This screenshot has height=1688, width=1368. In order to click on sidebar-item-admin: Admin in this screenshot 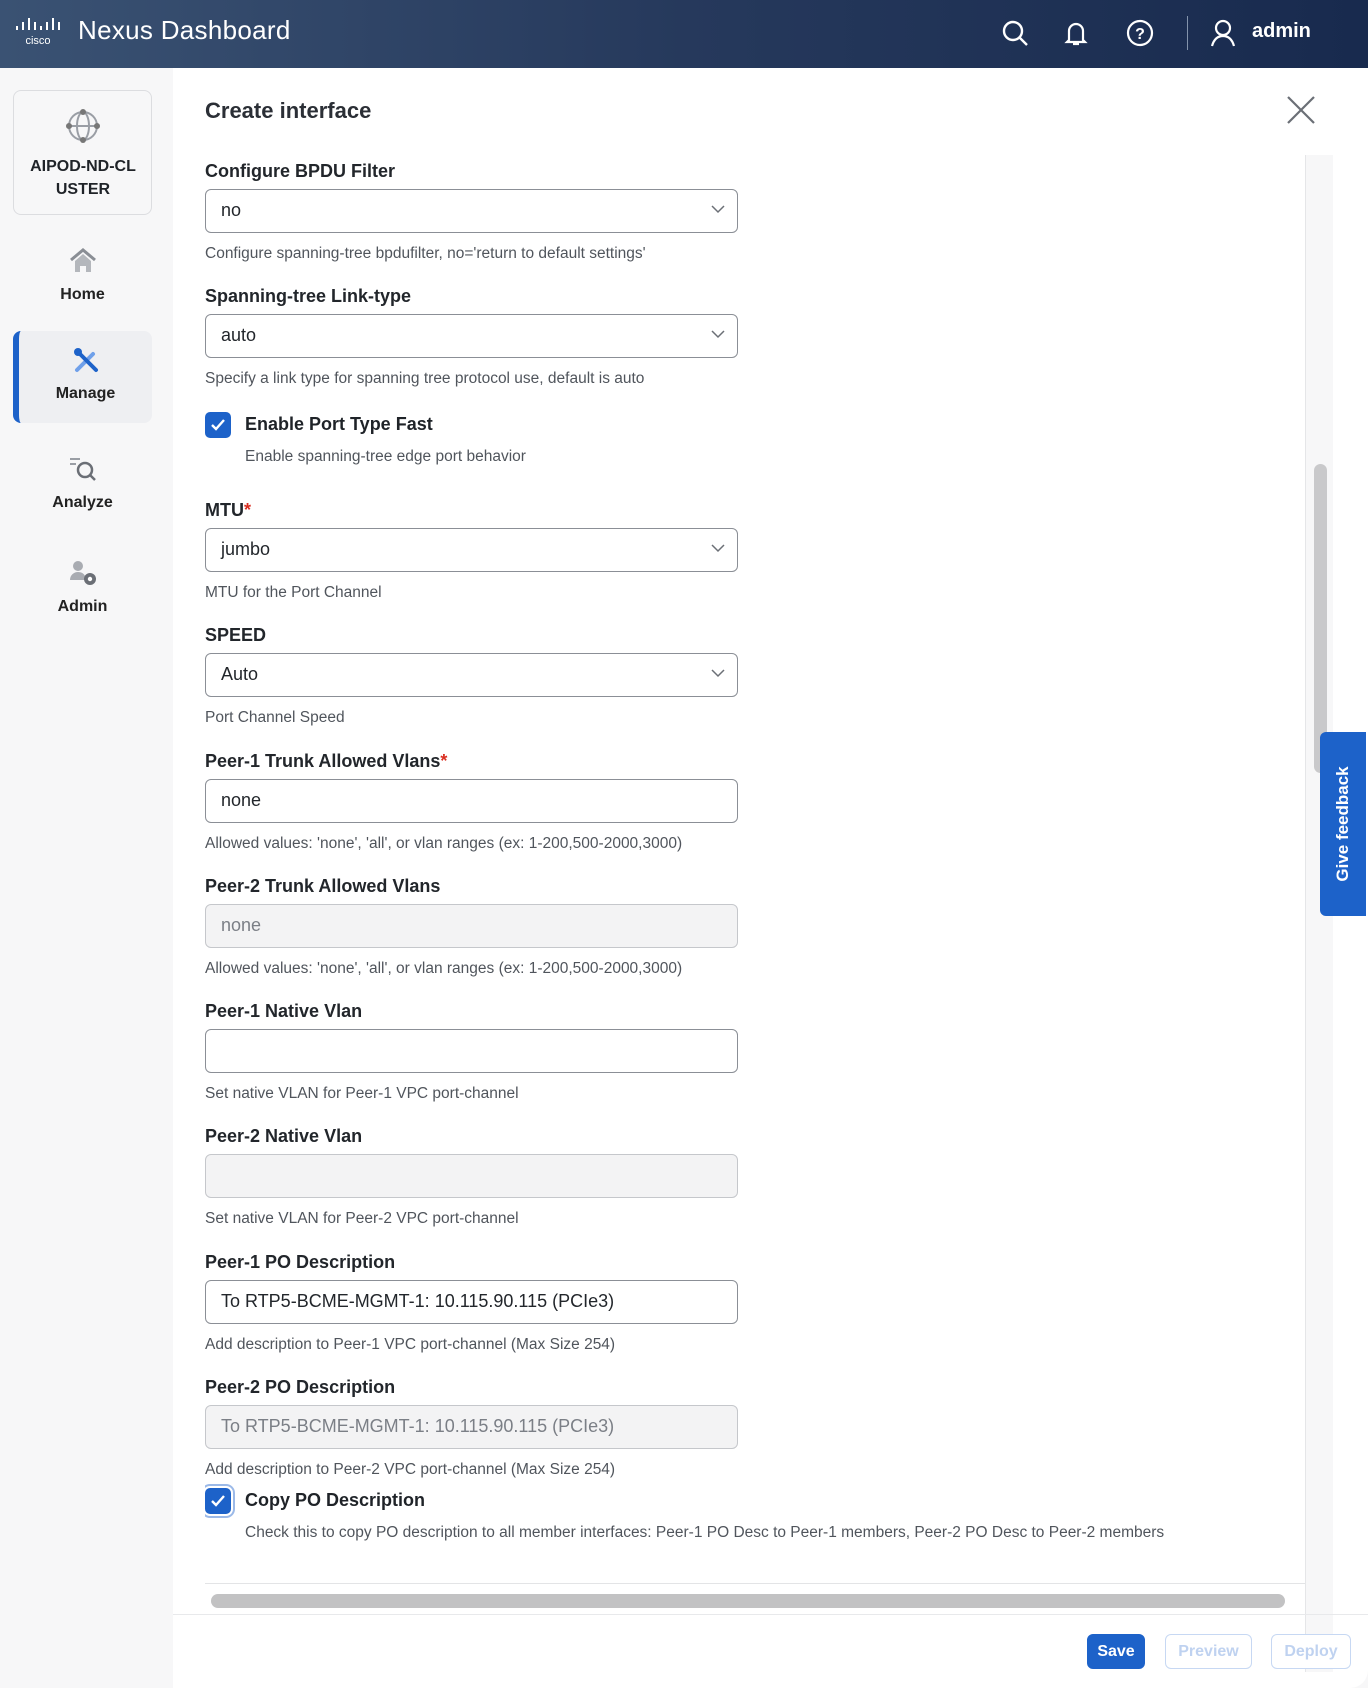, I will do `click(82, 590)`.